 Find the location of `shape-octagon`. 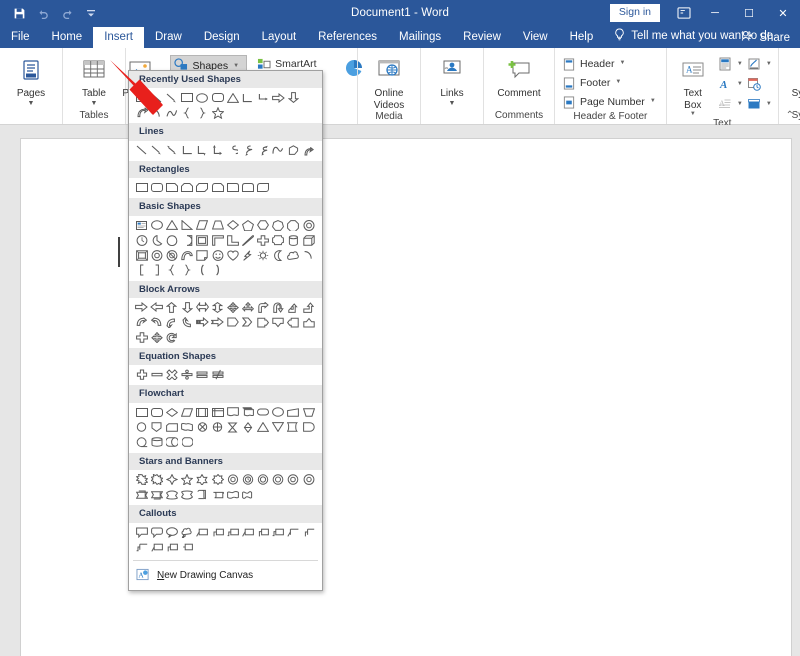

shape-octagon is located at coordinates (293, 225).